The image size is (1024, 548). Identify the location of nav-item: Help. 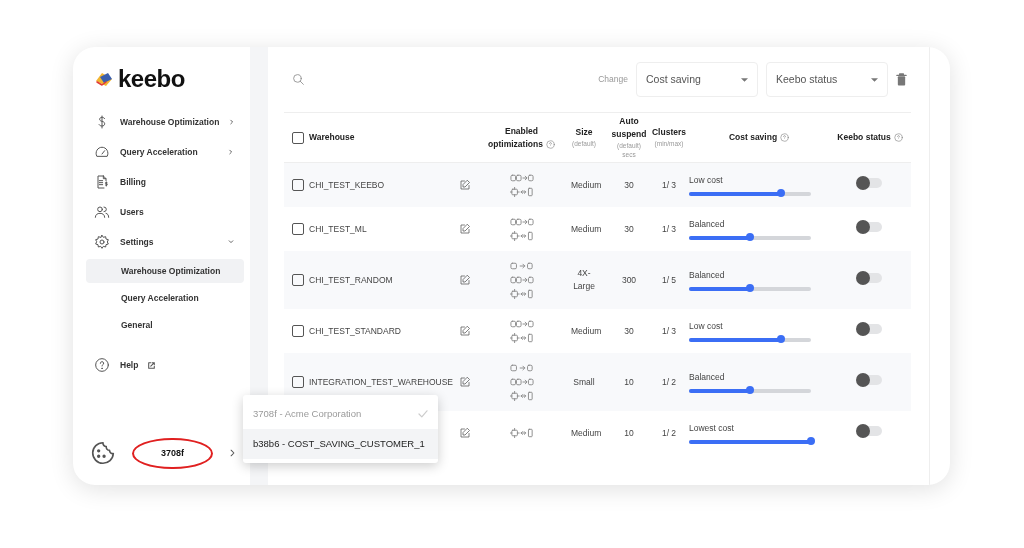
(165, 365).